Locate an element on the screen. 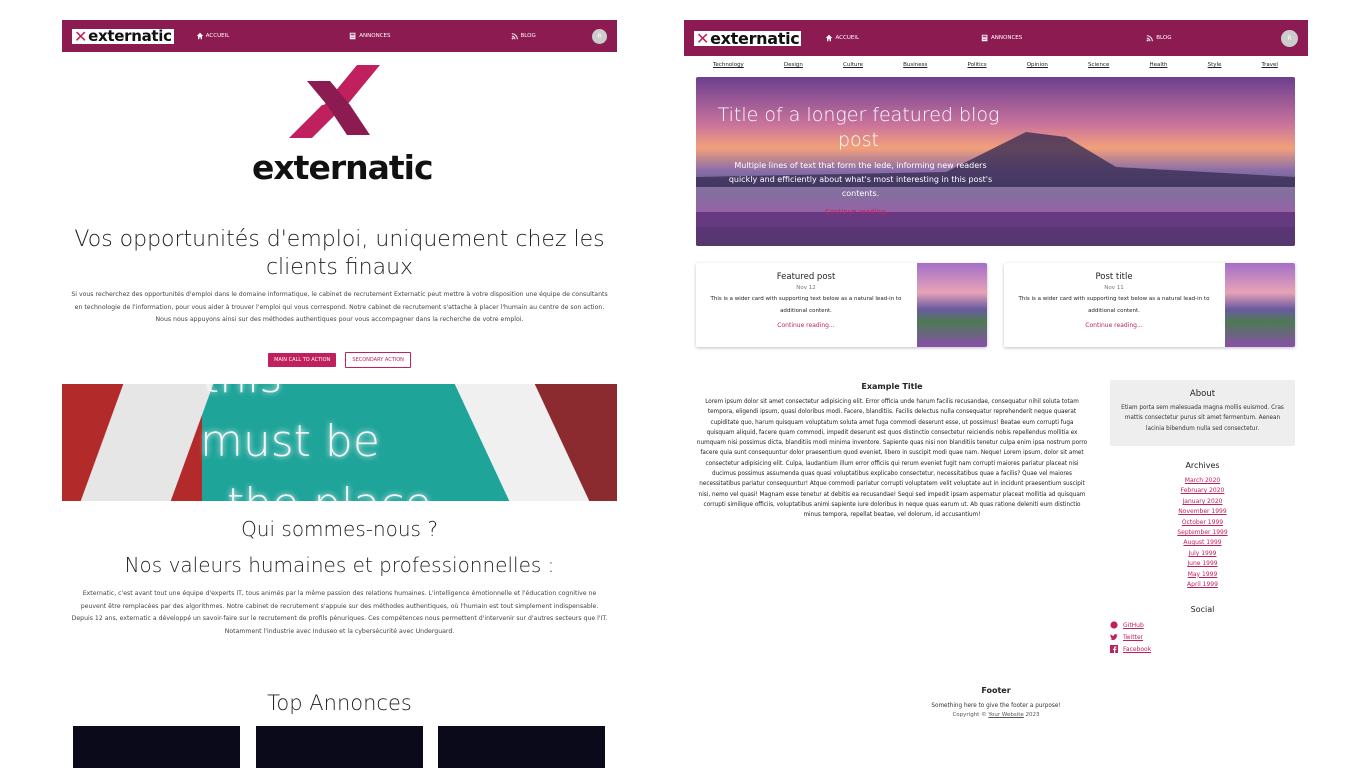  hero-logo: externatic is located at coordinates (343, 125).